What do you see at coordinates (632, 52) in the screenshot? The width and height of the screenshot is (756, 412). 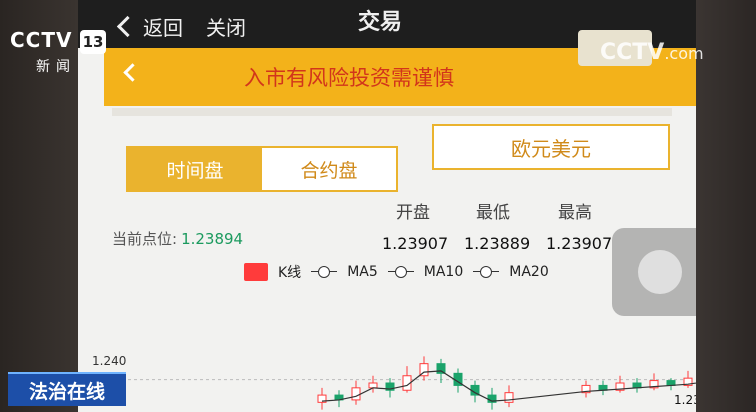 I see `watermark-text: CCTV` at bounding box center [632, 52].